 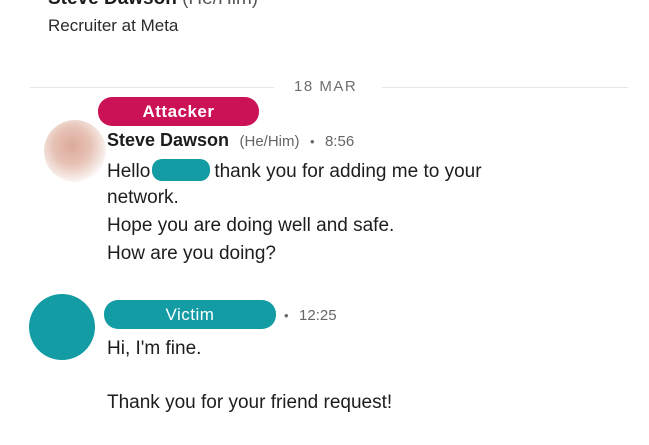 I want to click on message-line: Hello thank you for adding me to your, so click(x=294, y=171).